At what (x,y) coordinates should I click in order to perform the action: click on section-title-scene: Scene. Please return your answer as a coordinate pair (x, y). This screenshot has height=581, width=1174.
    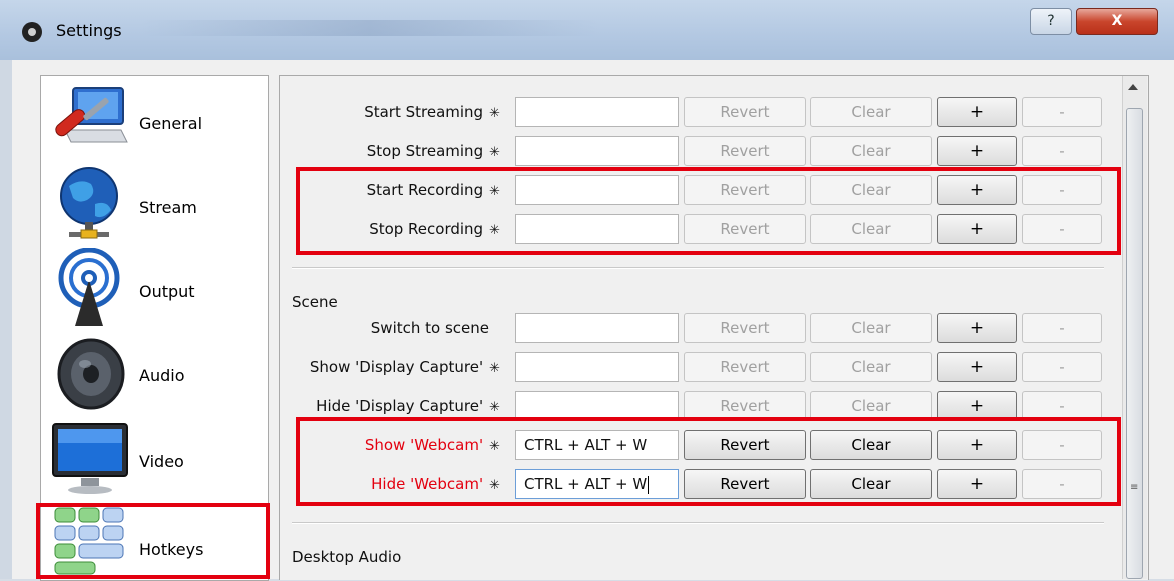
    Looking at the image, I should click on (315, 302).